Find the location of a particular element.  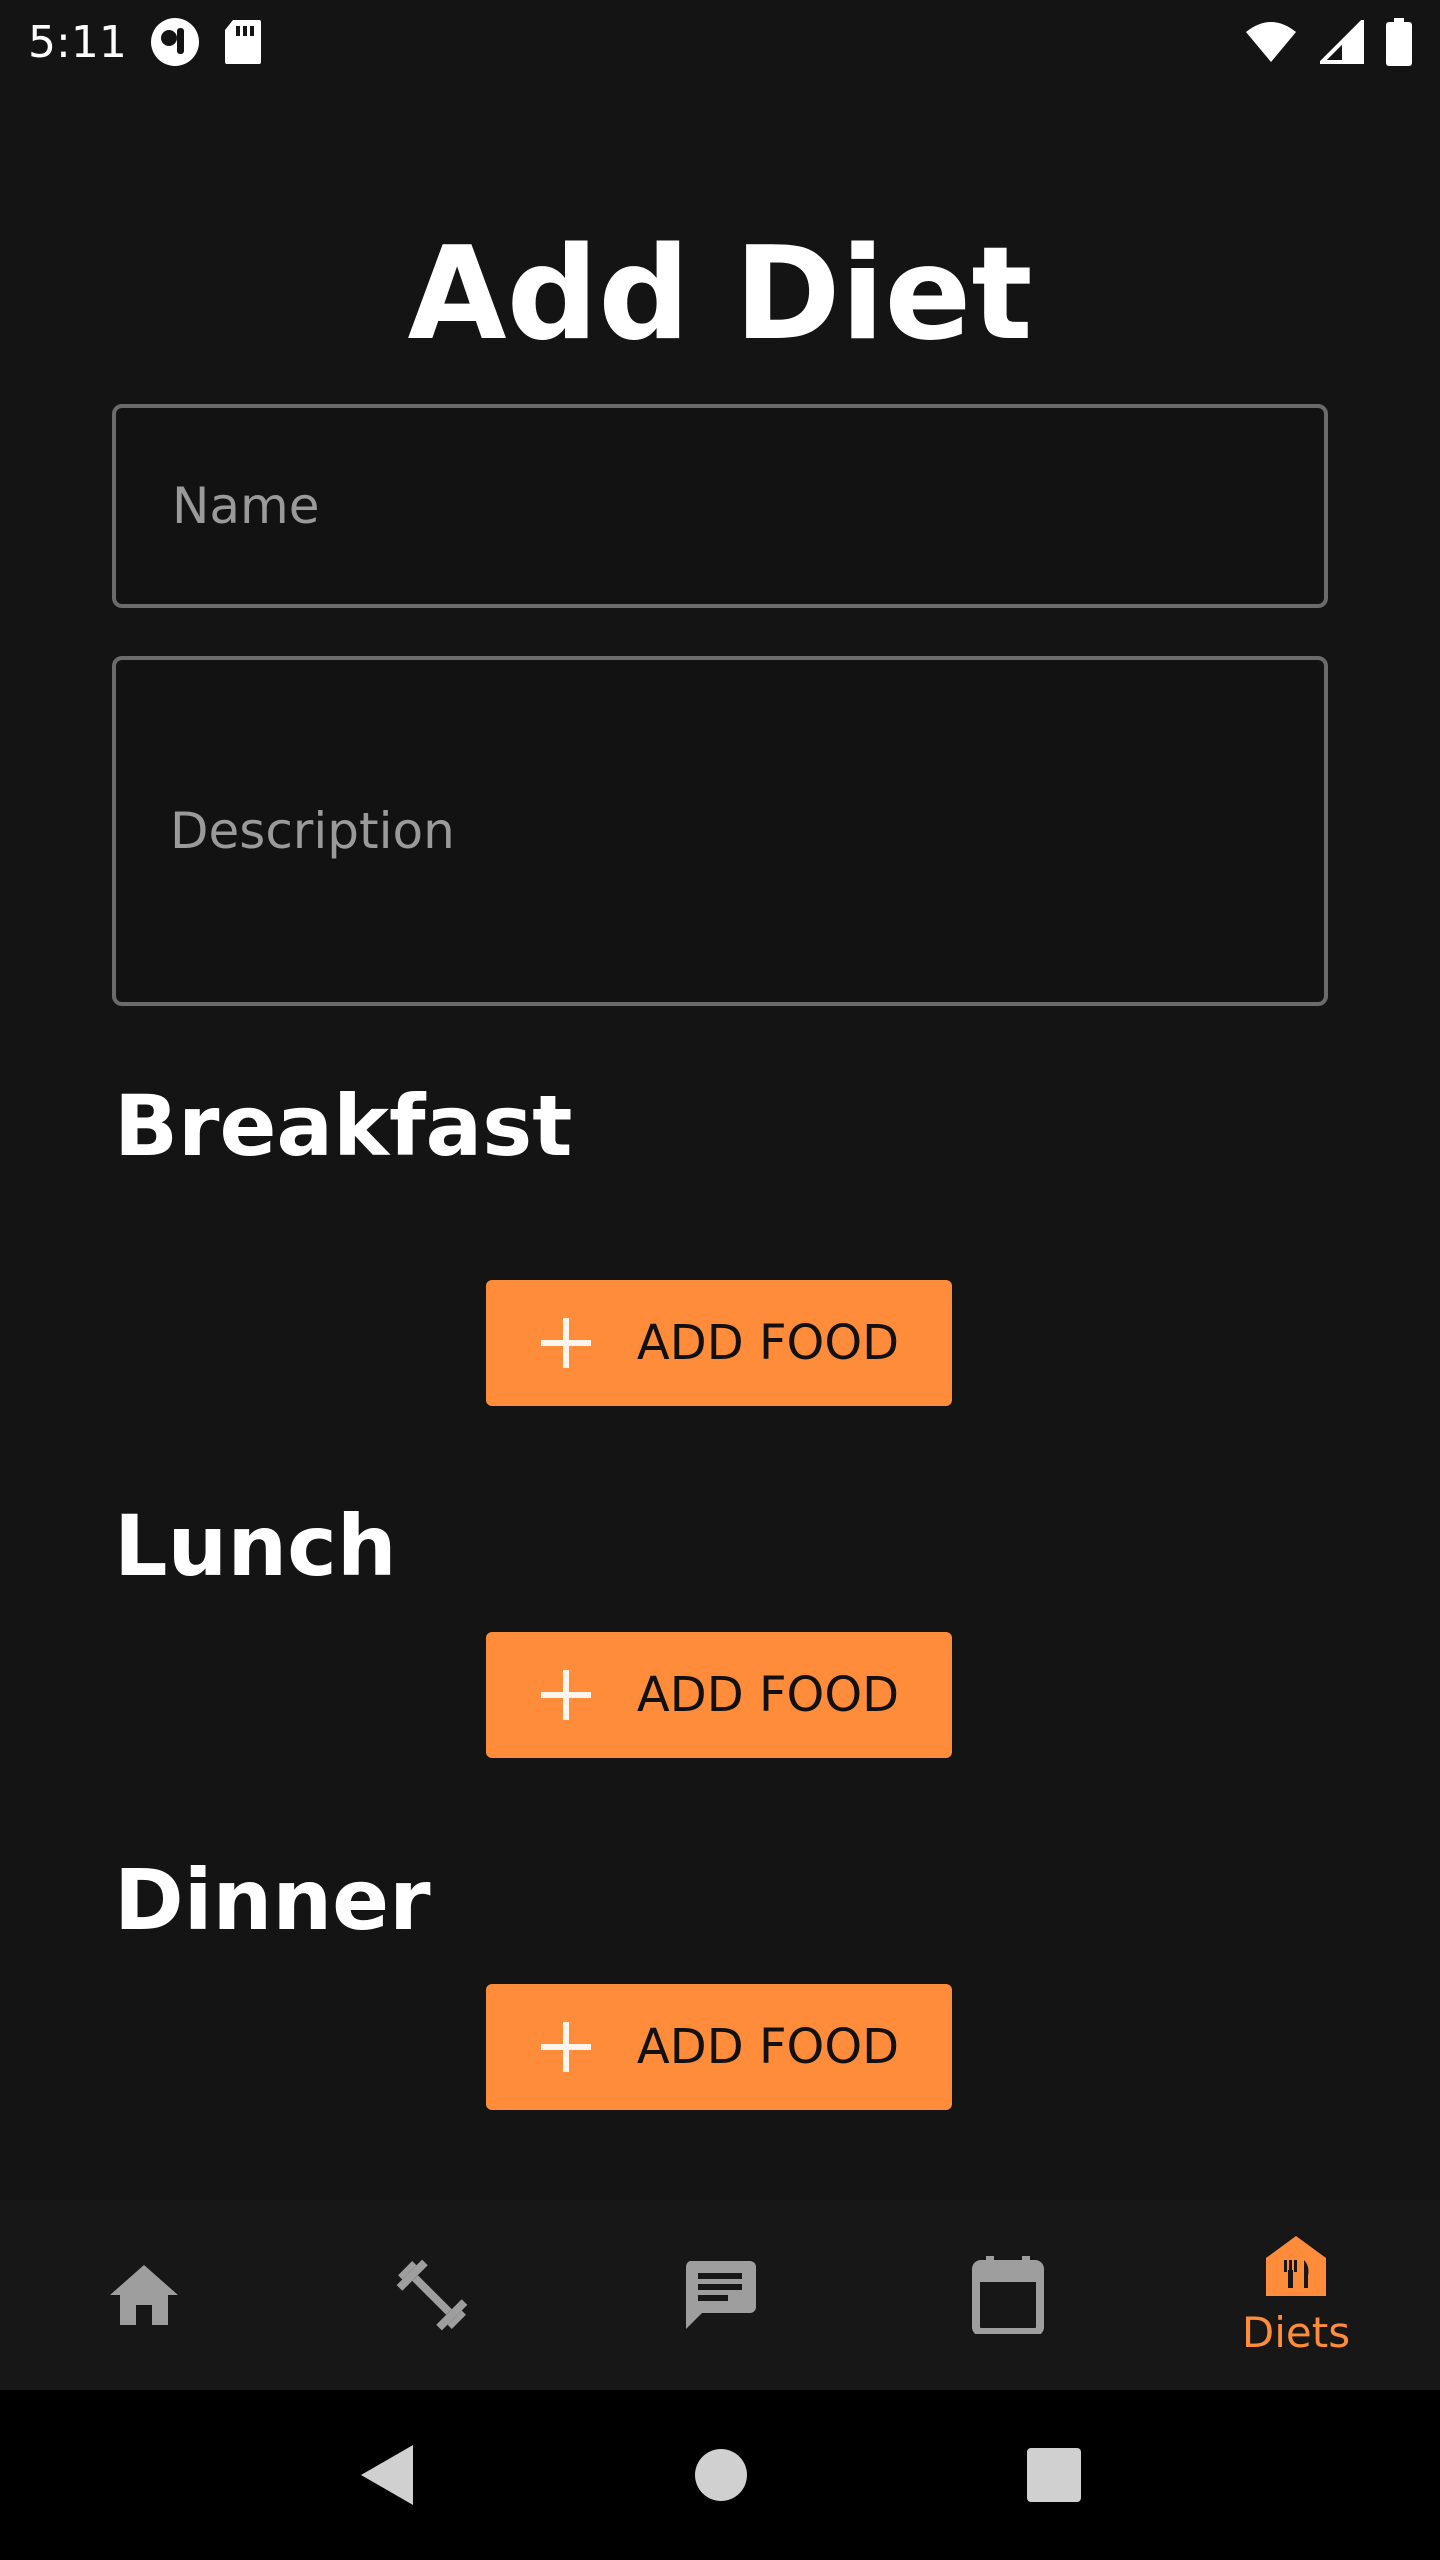

dinner-heading: Dinner is located at coordinates (272, 1900).